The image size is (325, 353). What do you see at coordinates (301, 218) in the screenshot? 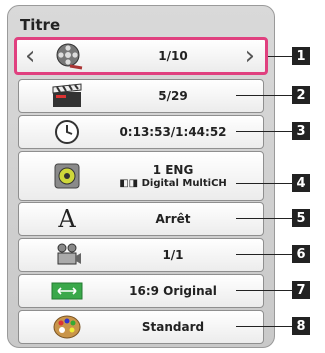
I see `callout-number-5: 5` at bounding box center [301, 218].